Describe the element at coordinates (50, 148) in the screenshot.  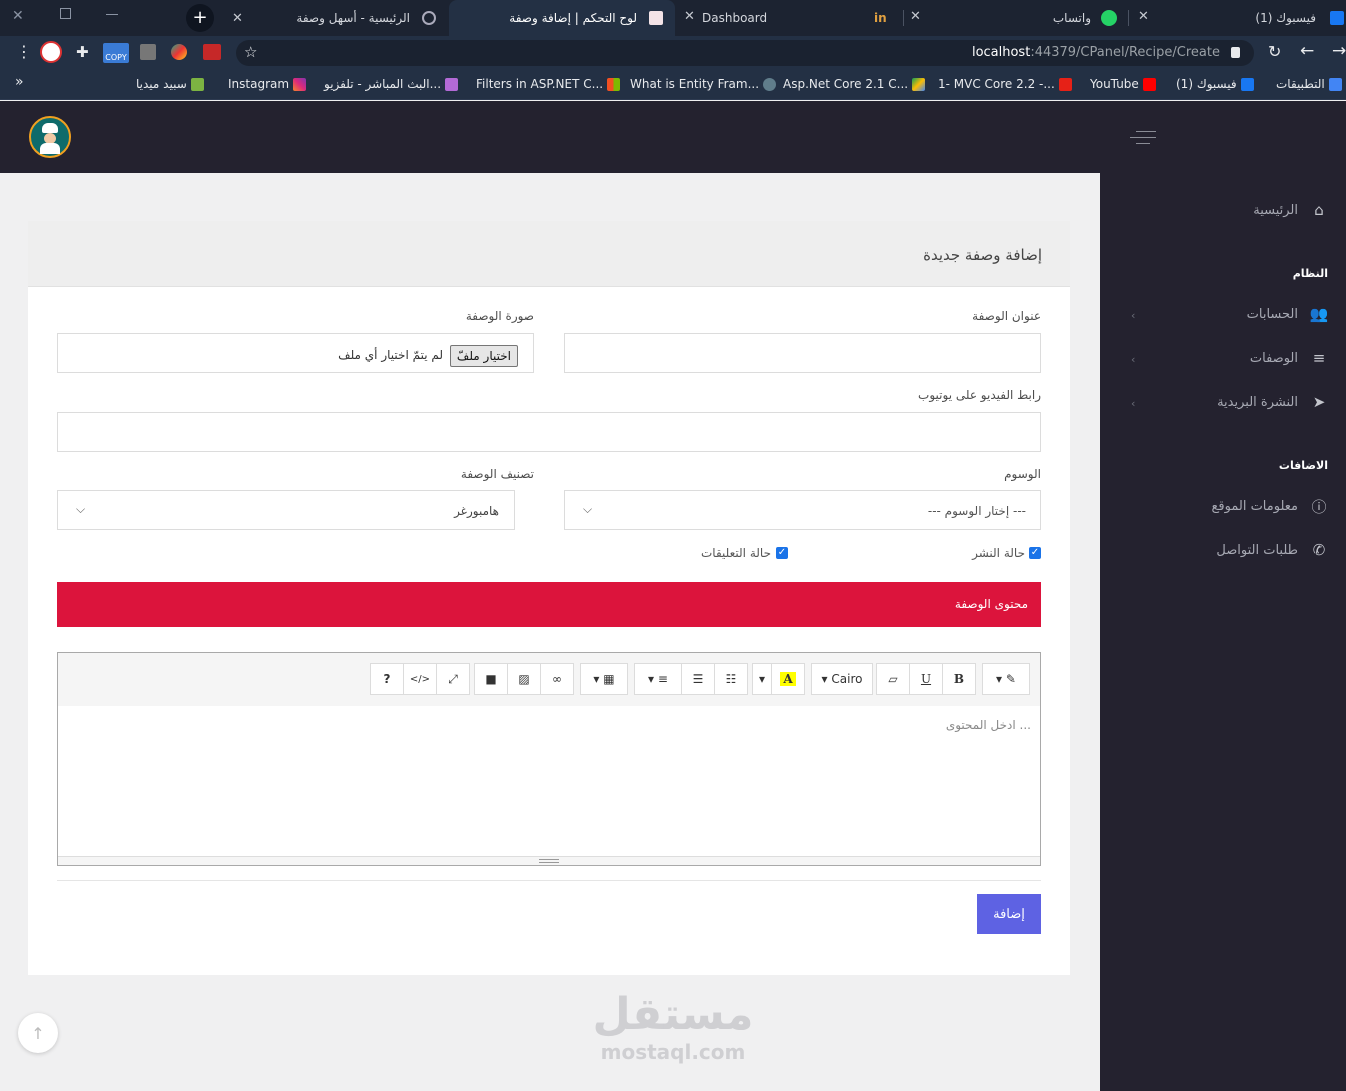
I see `chef-coat-icon` at that location.